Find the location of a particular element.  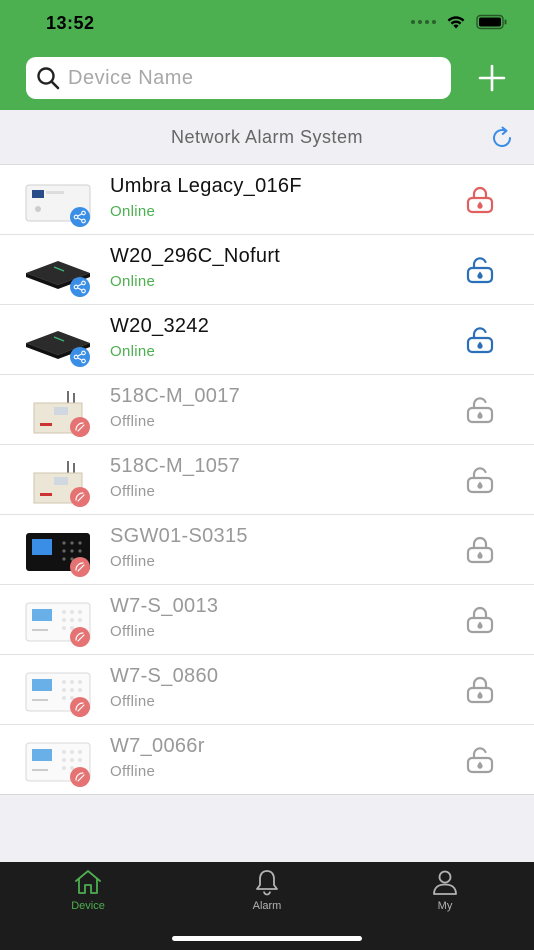

device-row: Umbra Legacy_016F Online is located at coordinates (267, 200).